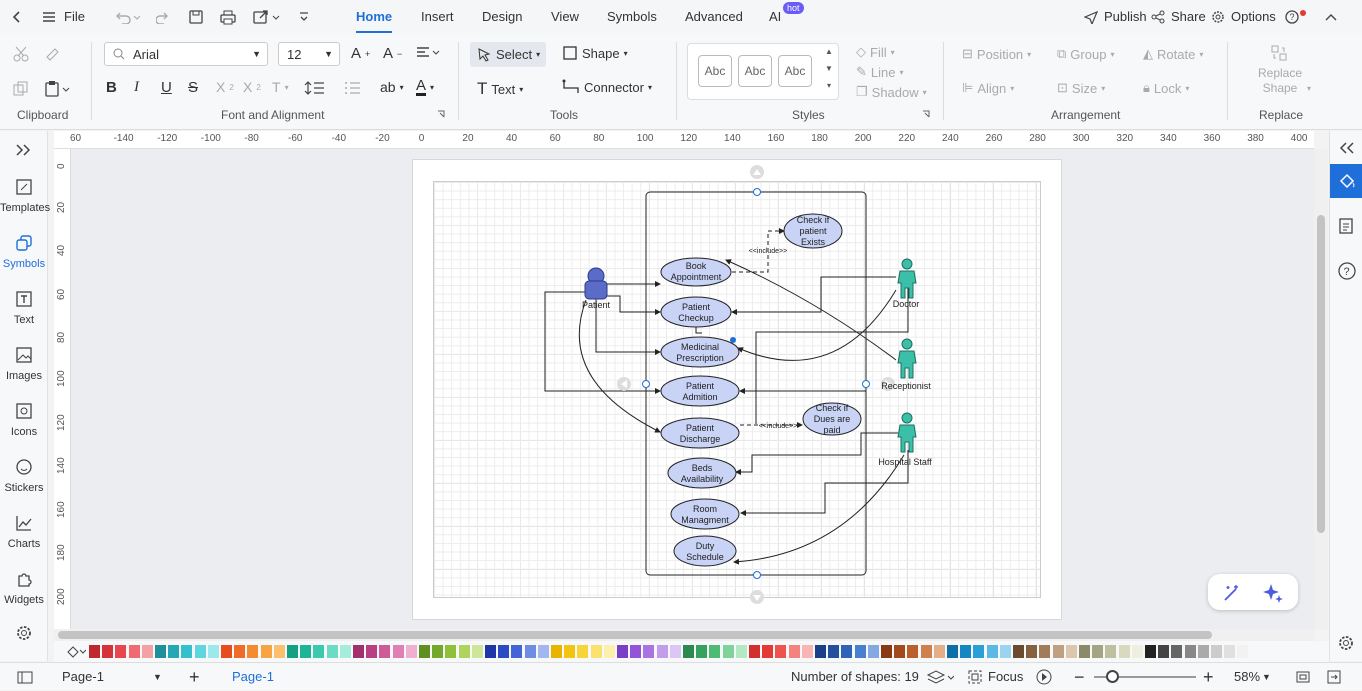 The height and width of the screenshot is (691, 1362). Describe the element at coordinates (1044, 677) in the screenshot. I see `play-icon` at that location.